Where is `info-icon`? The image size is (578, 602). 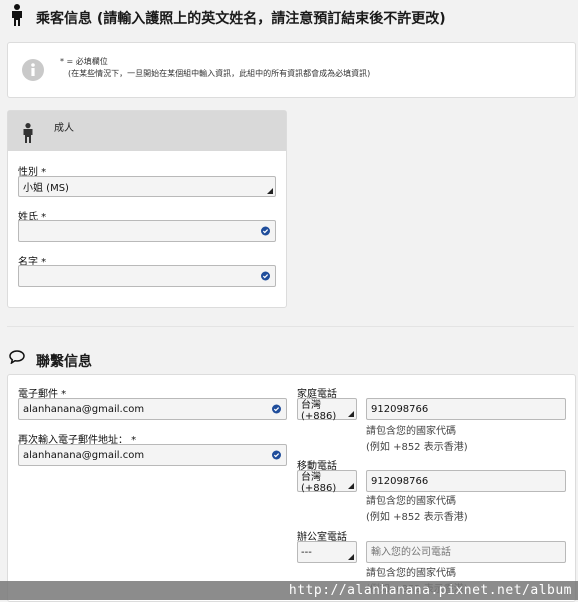
info-icon is located at coordinates (33, 70).